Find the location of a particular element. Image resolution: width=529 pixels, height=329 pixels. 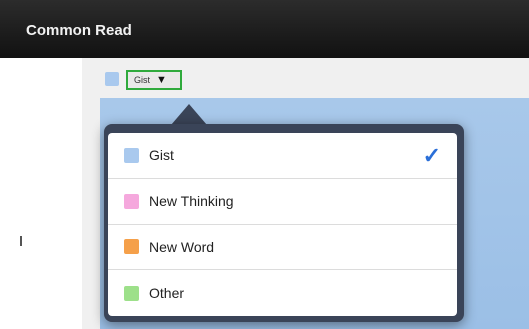

tag-color-swatch is located at coordinates (112, 79).